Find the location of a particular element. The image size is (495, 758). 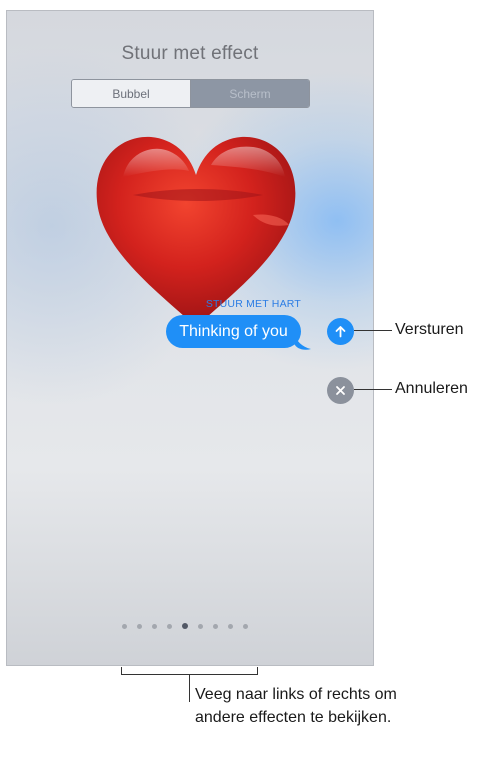

page-dot-active is located at coordinates (185, 626).